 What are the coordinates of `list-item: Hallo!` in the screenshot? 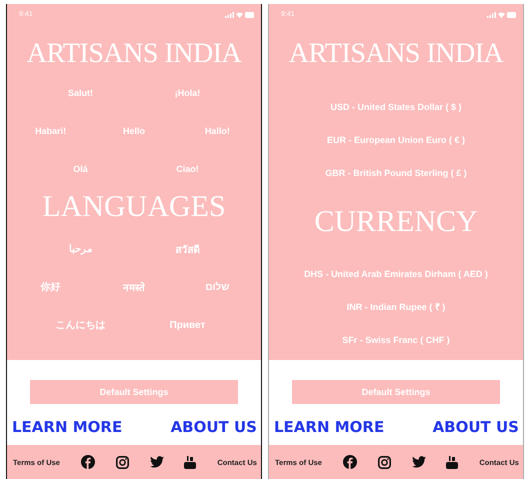 It's located at (217, 131).